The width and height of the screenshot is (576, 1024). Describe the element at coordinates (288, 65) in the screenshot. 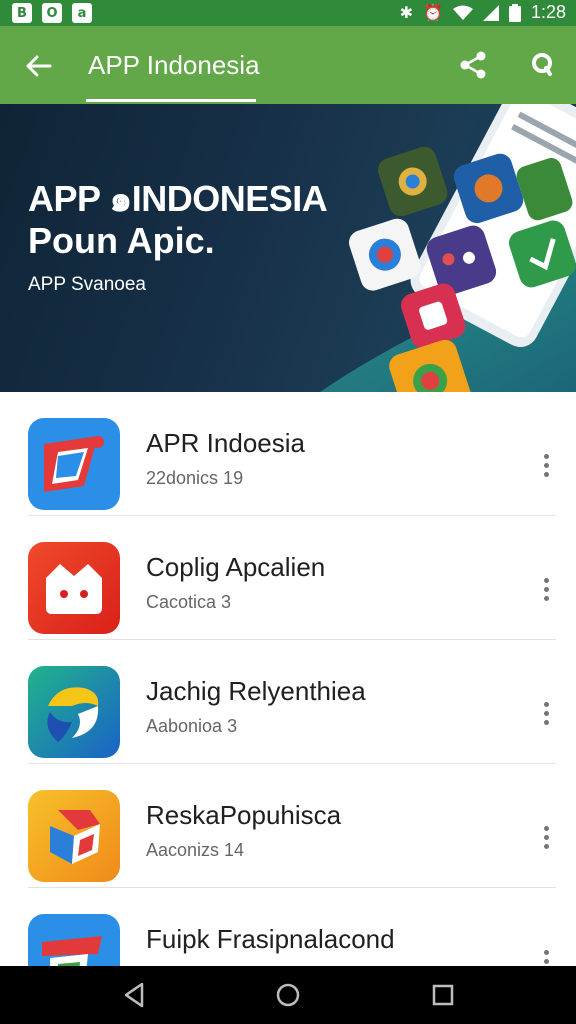

I see `app-bar: APP Indonesia` at that location.